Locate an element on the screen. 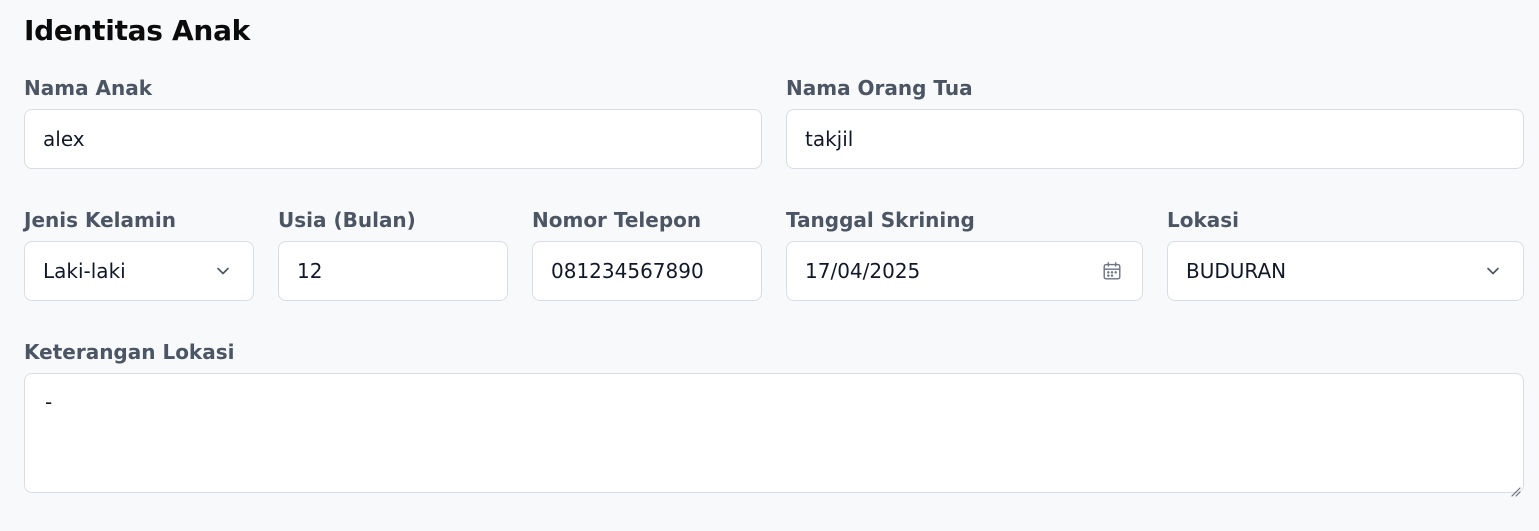  nama-anak-value: alex is located at coordinates (64, 139).